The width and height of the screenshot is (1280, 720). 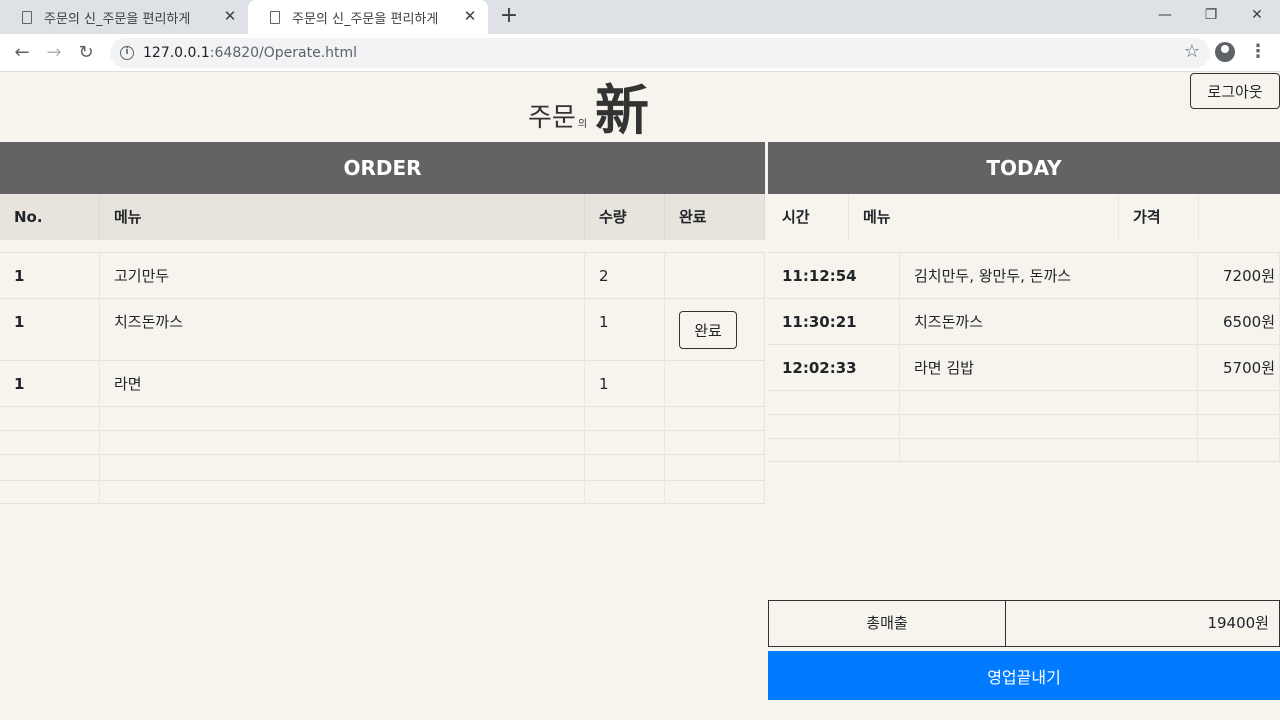 What do you see at coordinates (1235, 91) in the screenshot?
I see `logout-button: 로그아웃` at bounding box center [1235, 91].